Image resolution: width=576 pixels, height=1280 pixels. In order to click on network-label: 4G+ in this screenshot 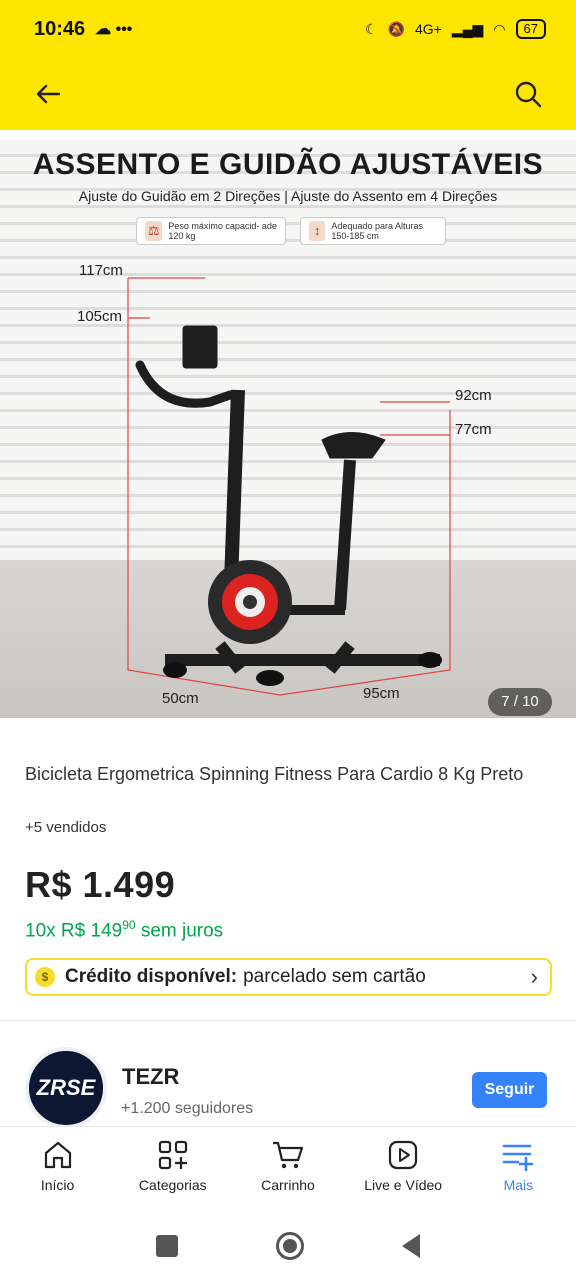, I will do `click(428, 29)`.